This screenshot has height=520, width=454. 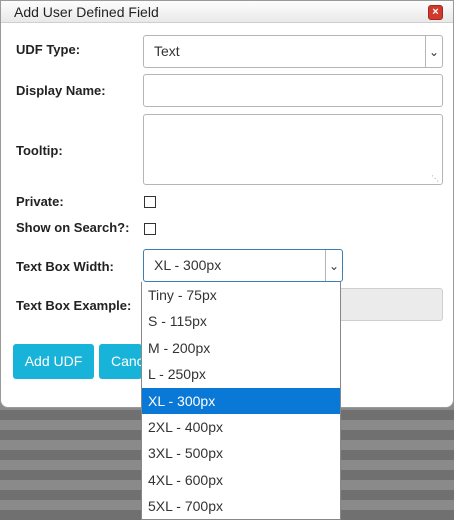 I want to click on text-box-width-select: XL - 300px ⌄, so click(x=243, y=265).